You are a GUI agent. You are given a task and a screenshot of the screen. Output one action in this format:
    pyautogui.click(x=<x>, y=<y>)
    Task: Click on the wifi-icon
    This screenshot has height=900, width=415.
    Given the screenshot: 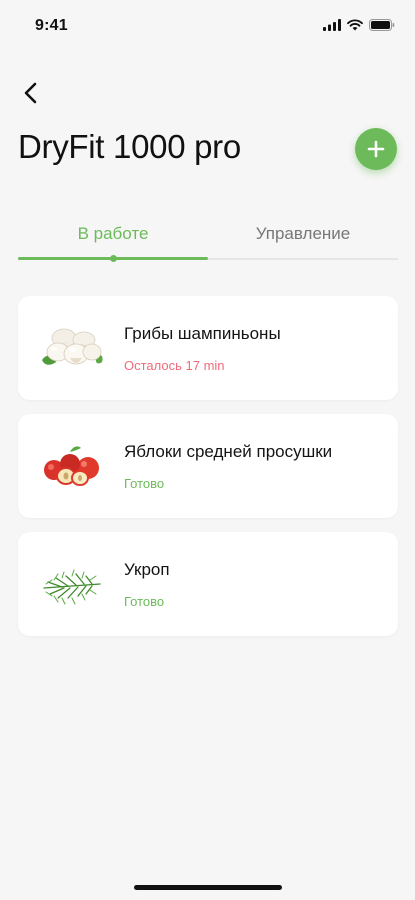 What is the action you would take?
    pyautogui.click(x=355, y=27)
    